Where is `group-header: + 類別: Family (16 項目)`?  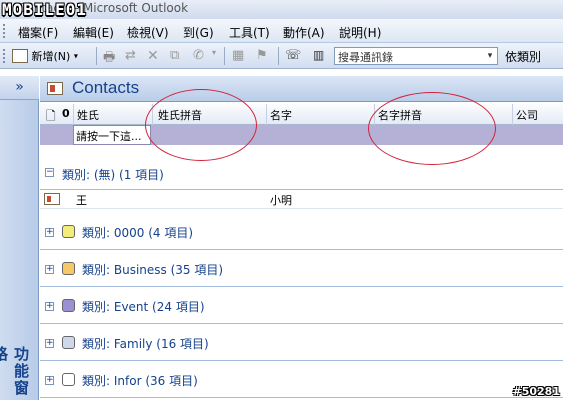 group-header: + 類別: Family (16 項目) is located at coordinates (301, 342).